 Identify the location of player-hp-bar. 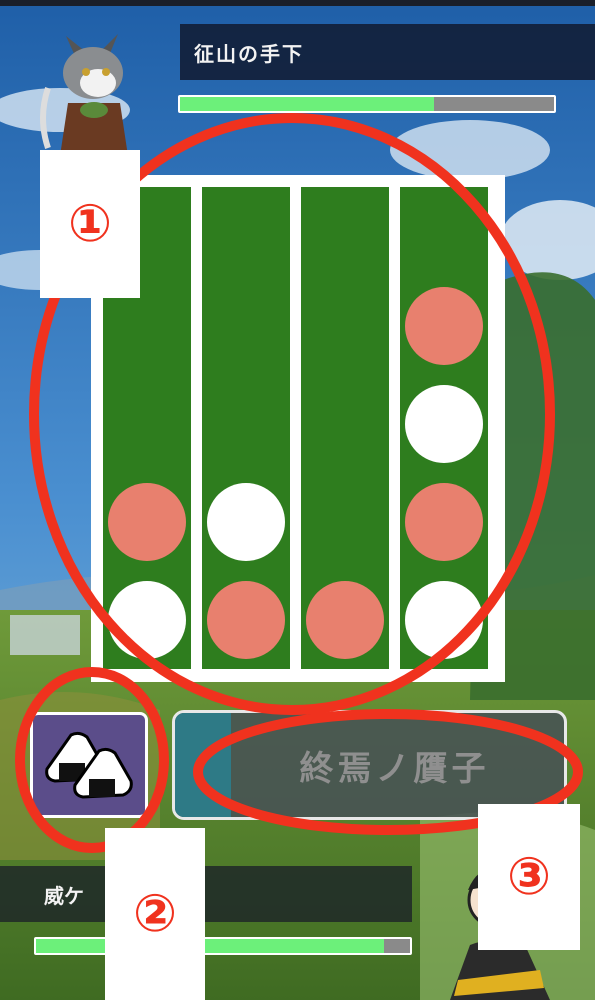
(223, 946).